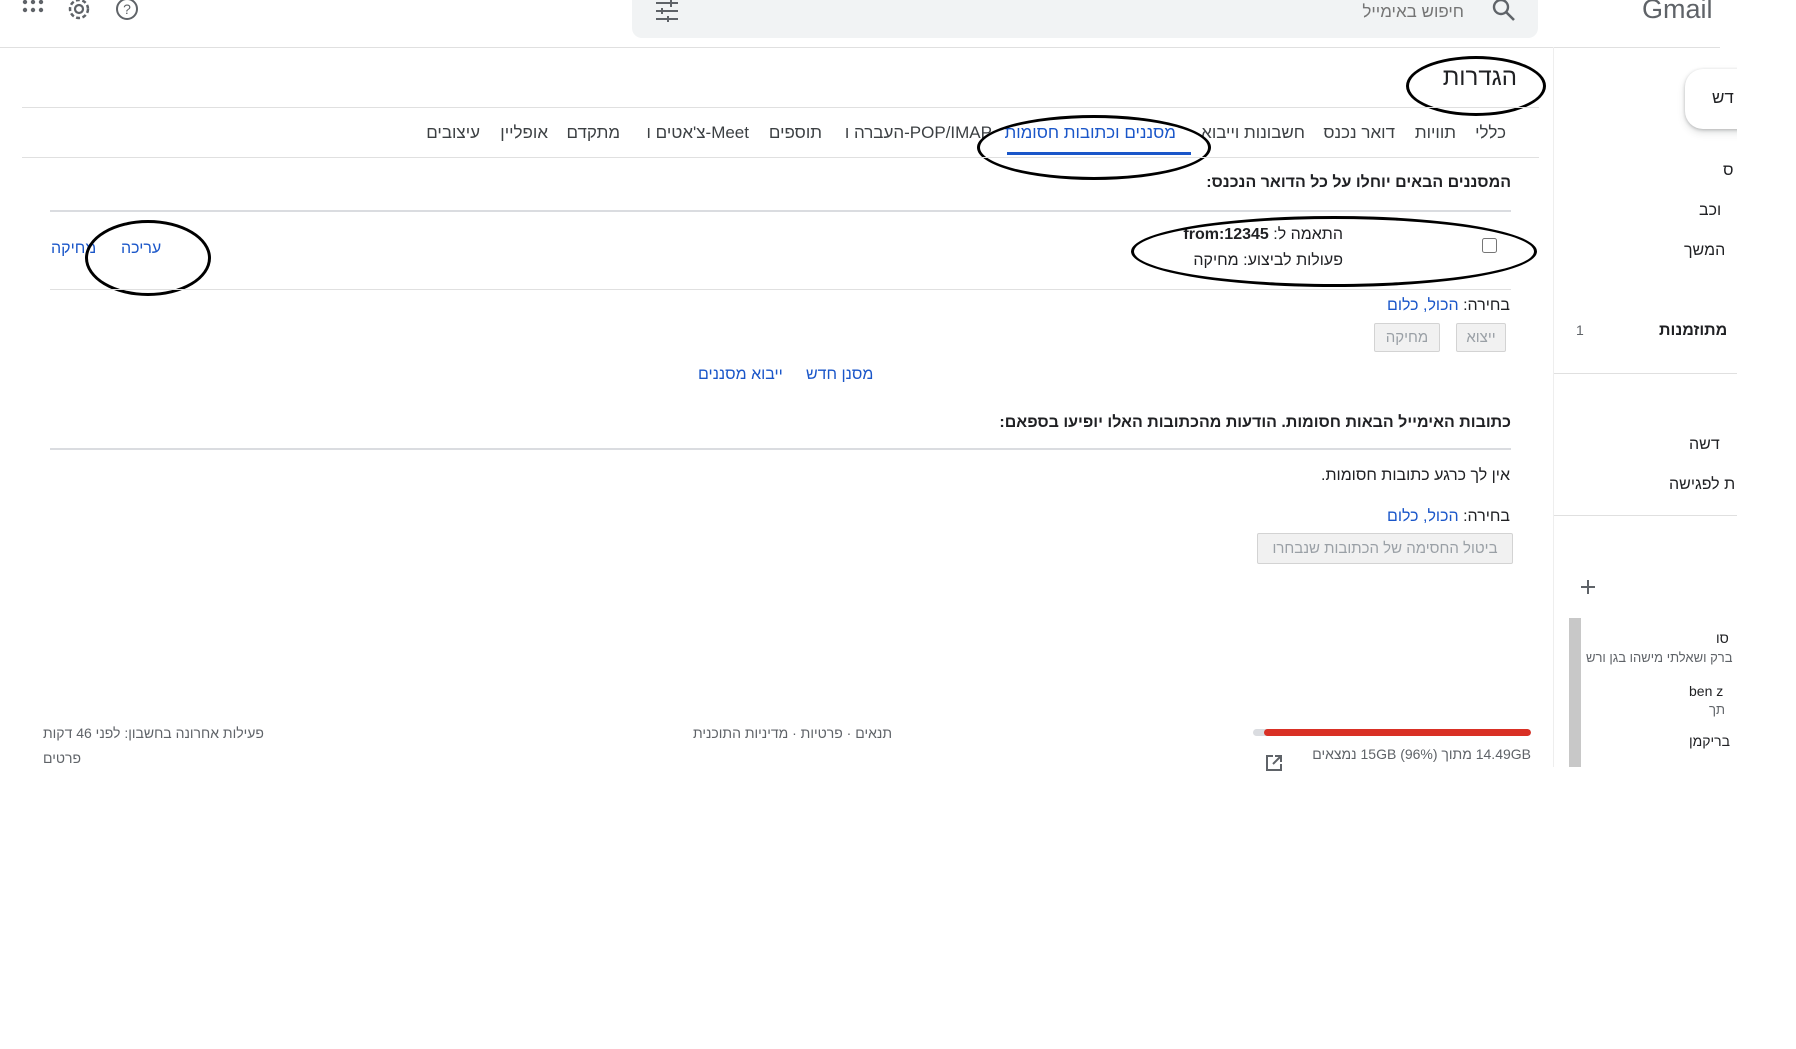 The image size is (1796, 1049). What do you see at coordinates (141, 249) in the screenshot?
I see `filter-edit-link: עריכה` at bounding box center [141, 249].